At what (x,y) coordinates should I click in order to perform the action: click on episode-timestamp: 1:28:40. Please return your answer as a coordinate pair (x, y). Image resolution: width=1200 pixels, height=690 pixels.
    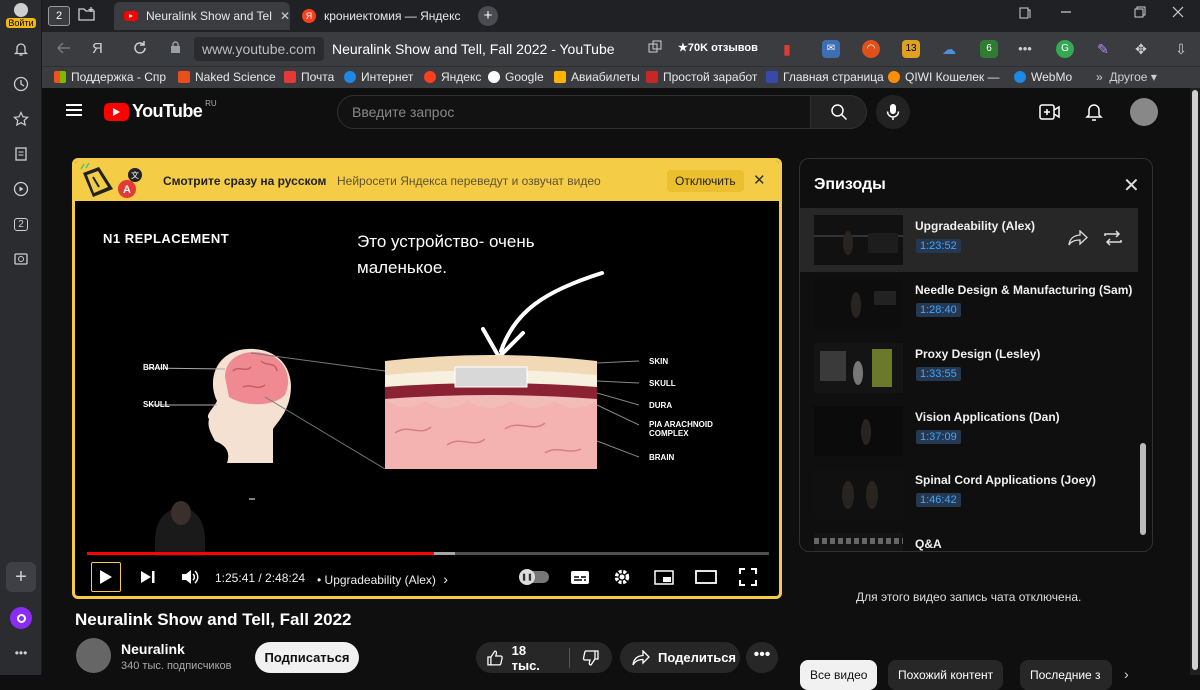
    Looking at the image, I should click on (938, 310).